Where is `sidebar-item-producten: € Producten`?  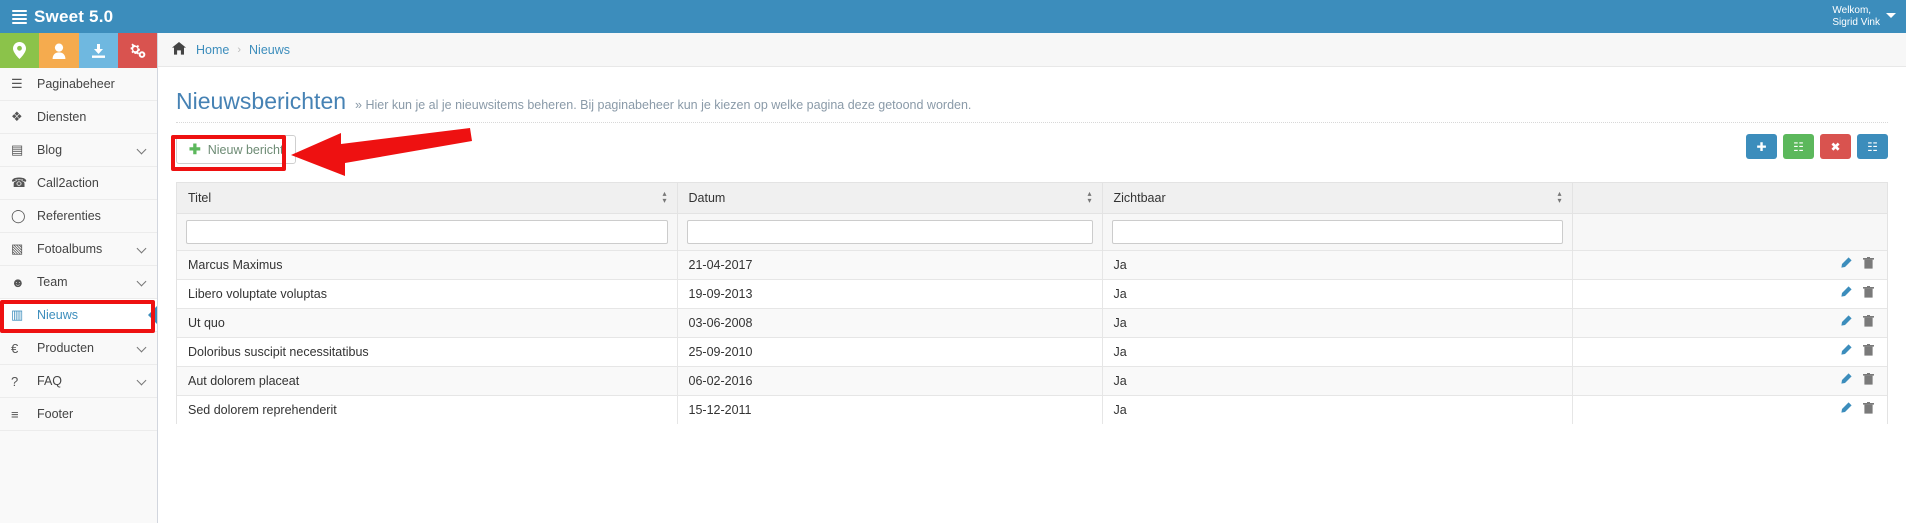
sidebar-item-producten: € Producten is located at coordinates (78, 348).